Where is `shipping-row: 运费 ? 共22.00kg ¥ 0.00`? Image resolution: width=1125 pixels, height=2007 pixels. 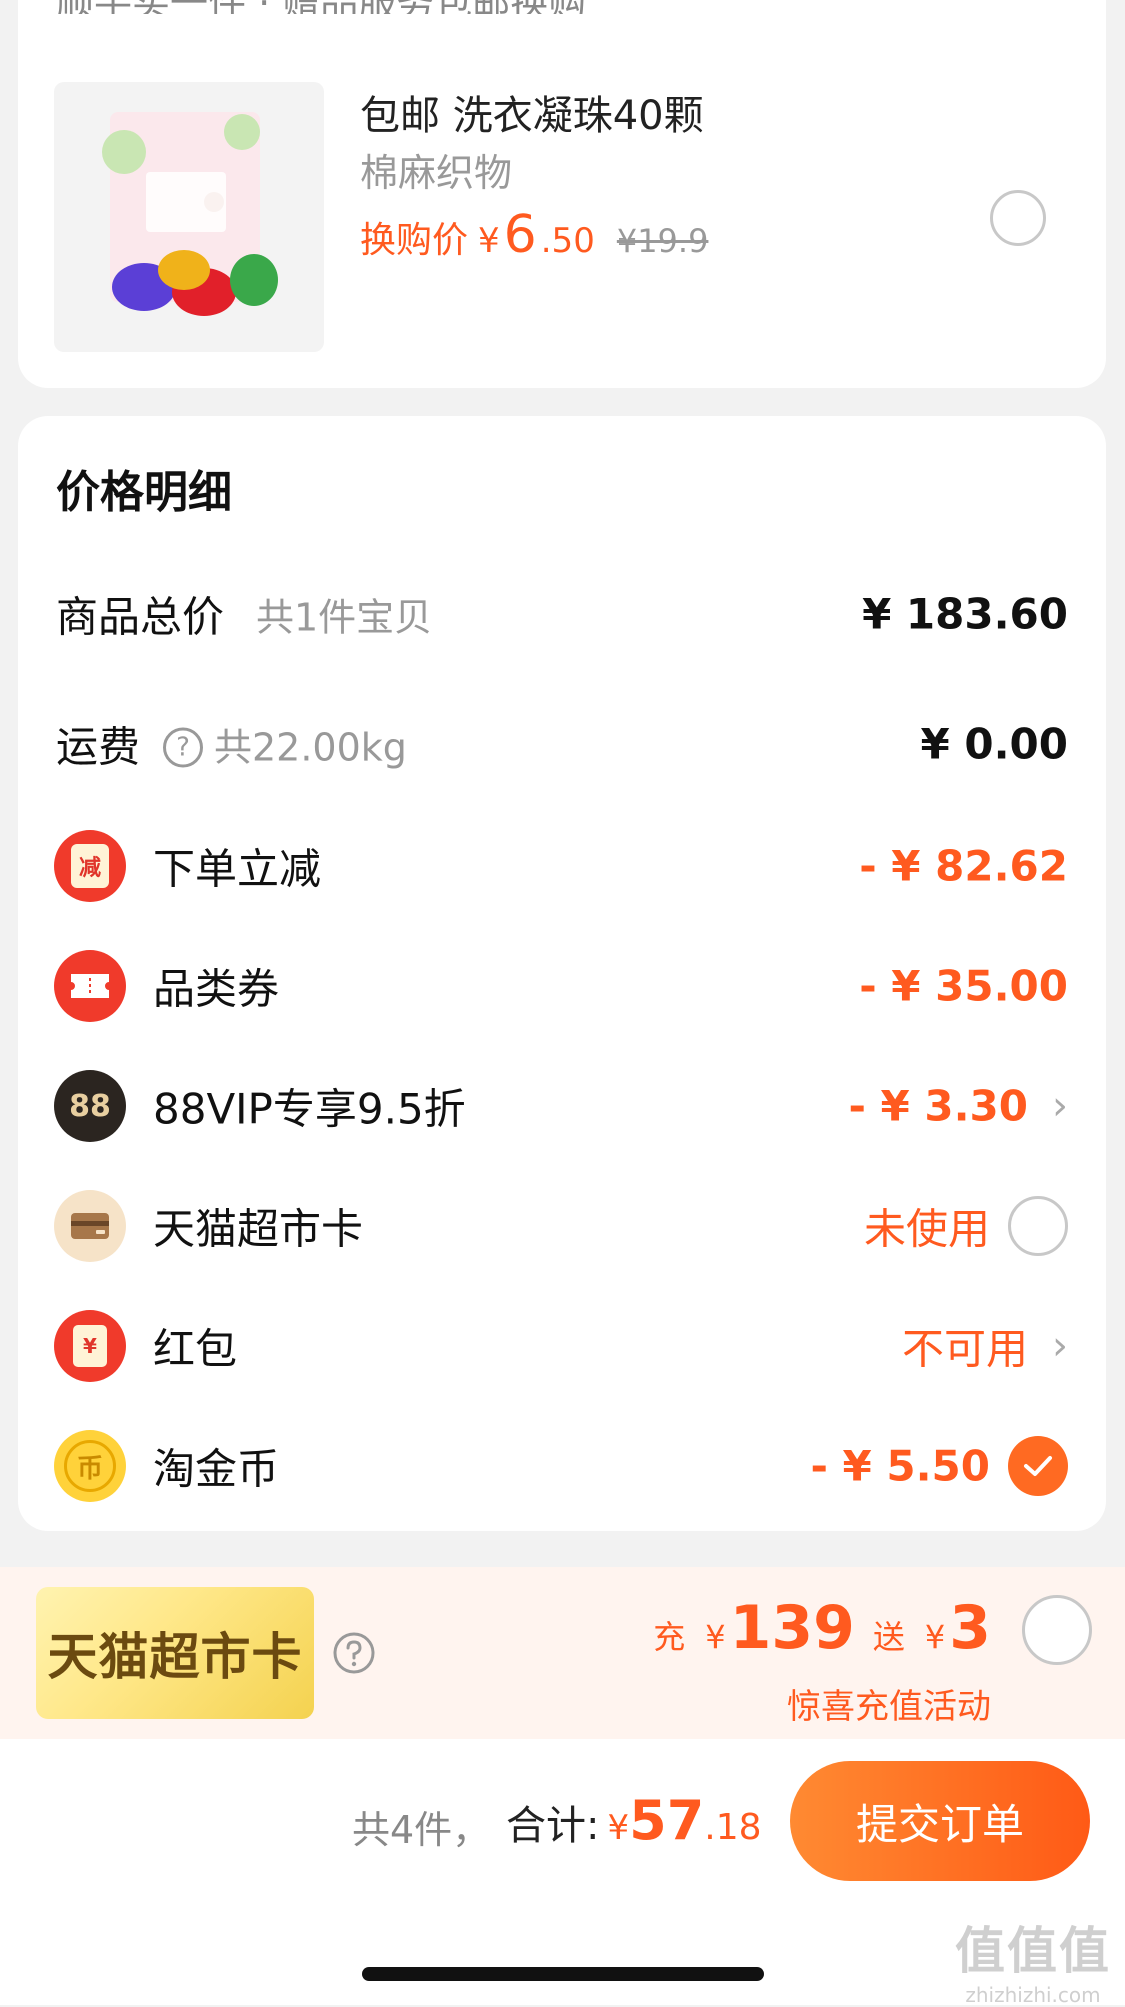 shipping-row: 运费 ? 共22.00kg ¥ 0.00 is located at coordinates (562, 744).